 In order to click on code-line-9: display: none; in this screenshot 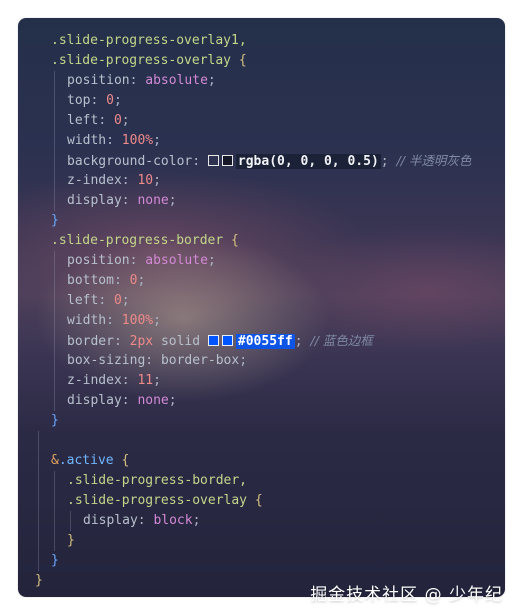, I will do `click(261, 201)`.